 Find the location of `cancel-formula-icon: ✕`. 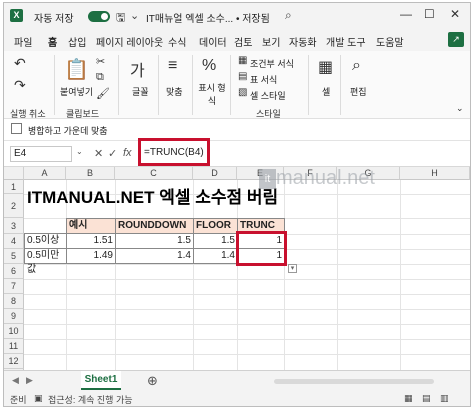

cancel-formula-icon: ✕ is located at coordinates (98, 153).